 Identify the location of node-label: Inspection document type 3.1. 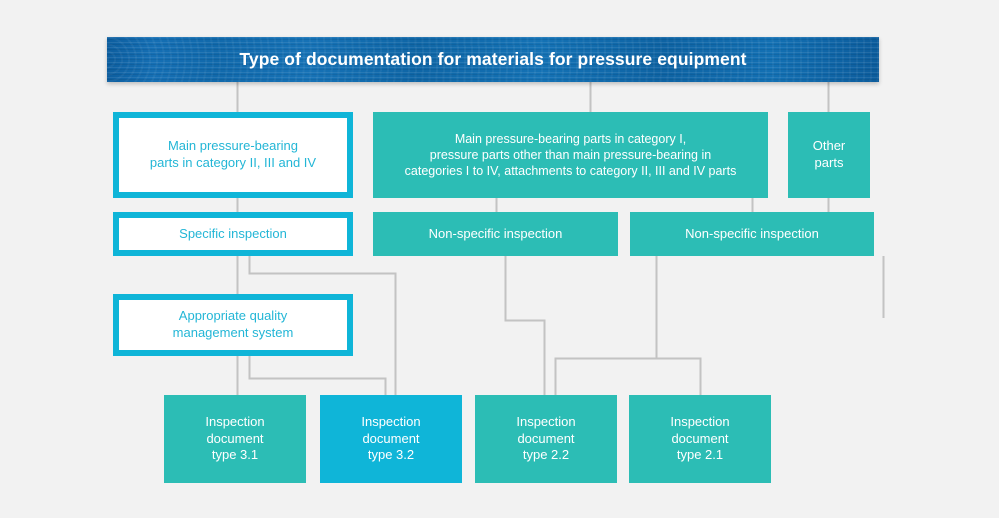
(235, 438).